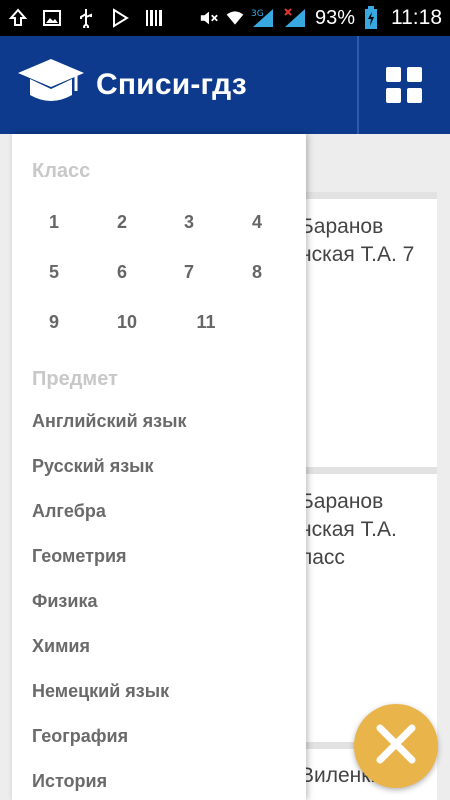  Describe the element at coordinates (416, 17) in the screenshot. I see `clock: 11:18` at that location.